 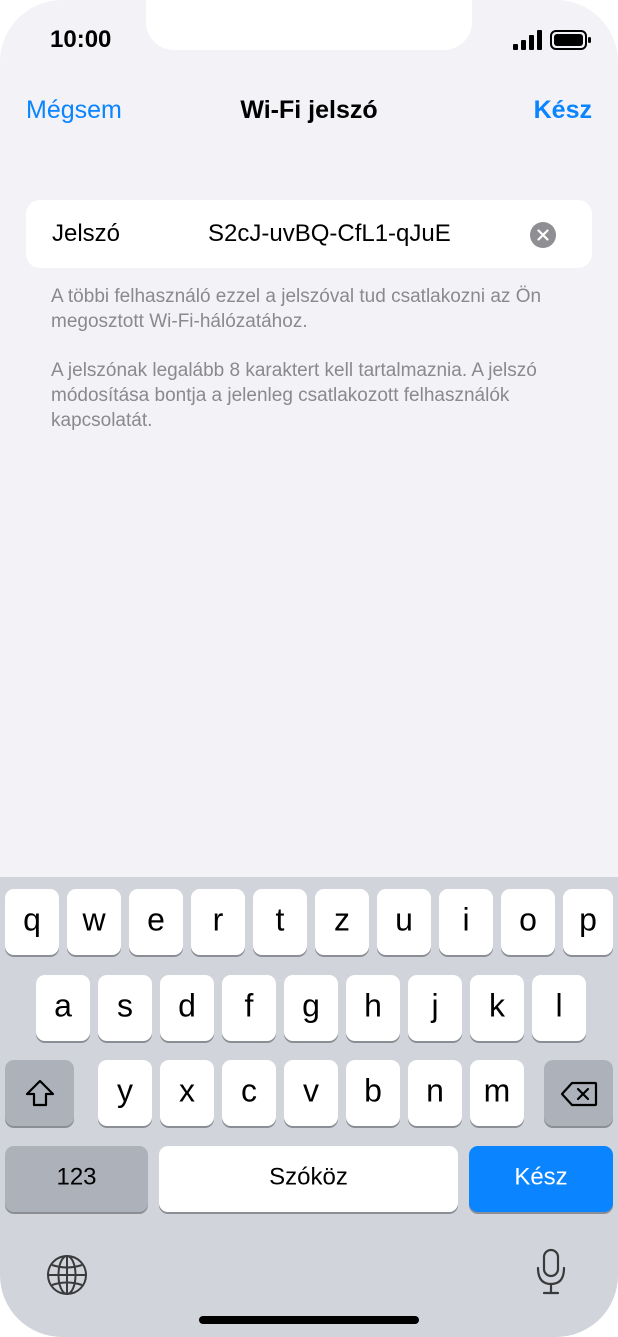 What do you see at coordinates (329, 234) in the screenshot?
I see `password-input: S2cJ-uvBQ-CfL1-qJuE` at bounding box center [329, 234].